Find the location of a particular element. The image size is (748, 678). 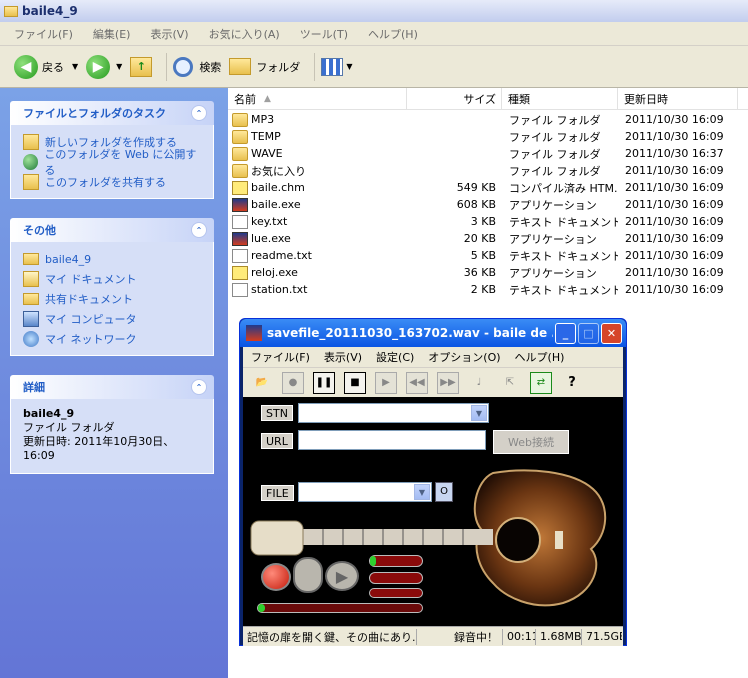

place-shared-documents: 共有ドキュメント is located at coordinates (112, 299).